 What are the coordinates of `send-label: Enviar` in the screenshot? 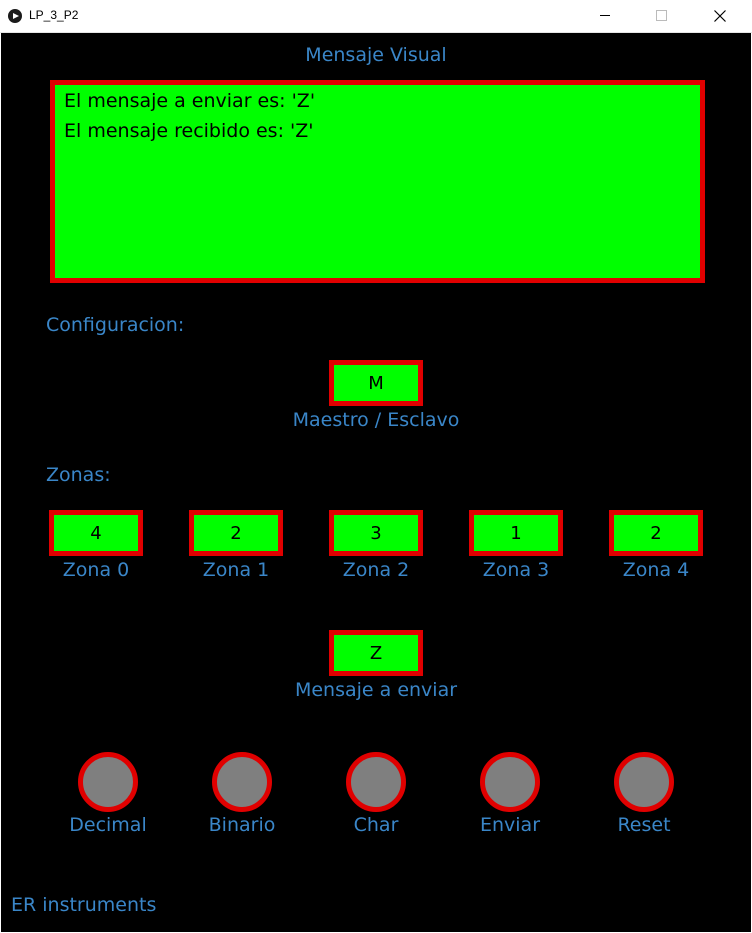 It's located at (510, 825).